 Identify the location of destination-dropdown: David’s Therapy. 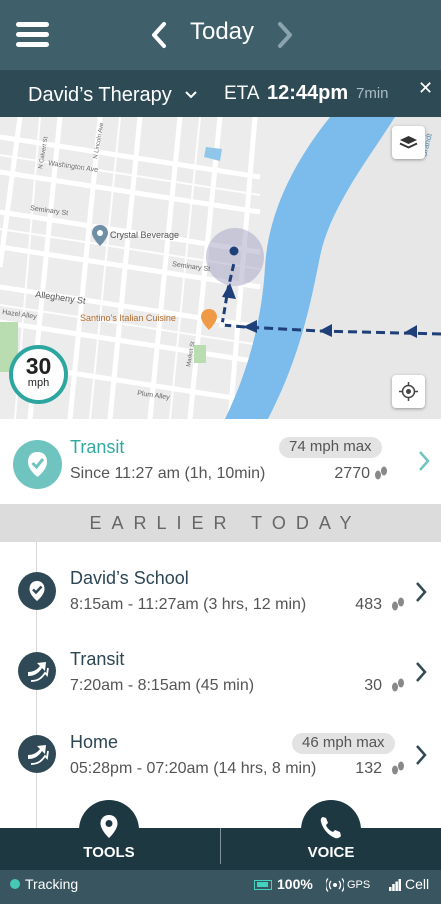
(113, 95).